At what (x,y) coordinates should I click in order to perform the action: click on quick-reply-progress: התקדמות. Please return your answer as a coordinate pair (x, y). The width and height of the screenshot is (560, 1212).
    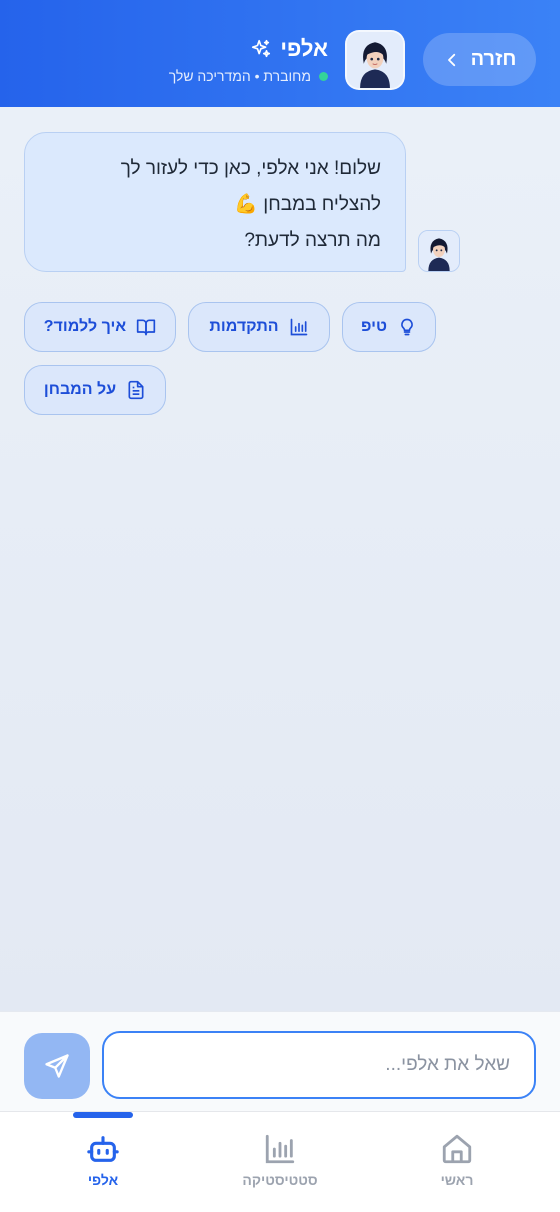
    Looking at the image, I should click on (259, 327).